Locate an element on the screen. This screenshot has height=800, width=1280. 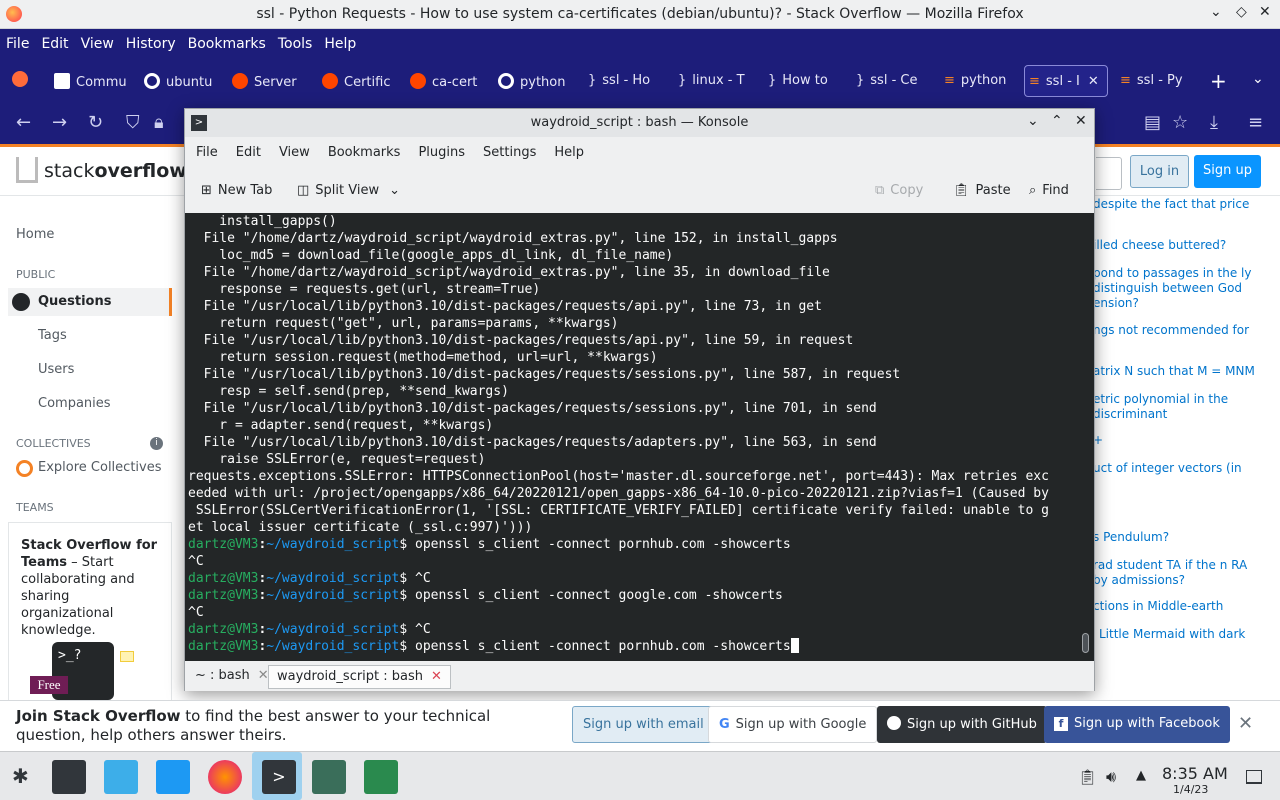
app-launcher-icon: ✱ is located at coordinates (20, 776).